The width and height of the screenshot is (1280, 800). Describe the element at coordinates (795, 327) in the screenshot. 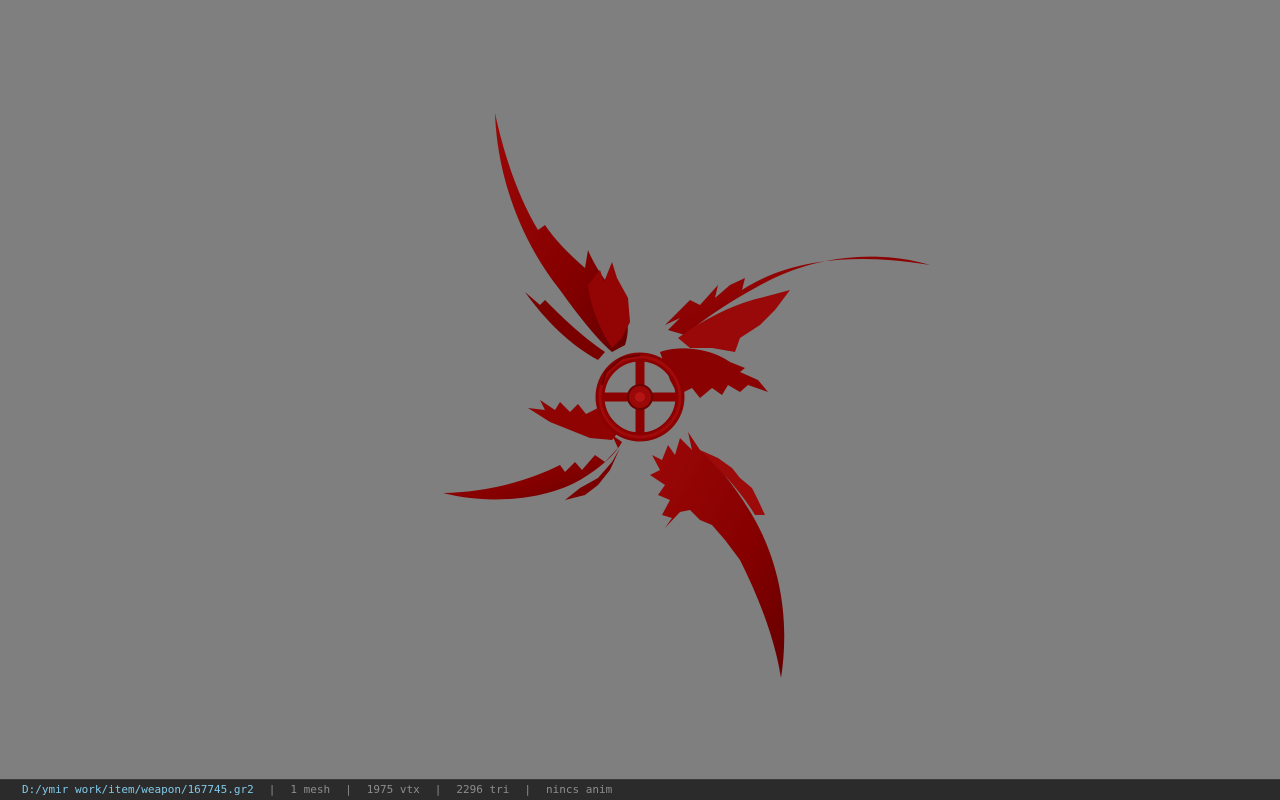

I see `blade-upper-right` at that location.